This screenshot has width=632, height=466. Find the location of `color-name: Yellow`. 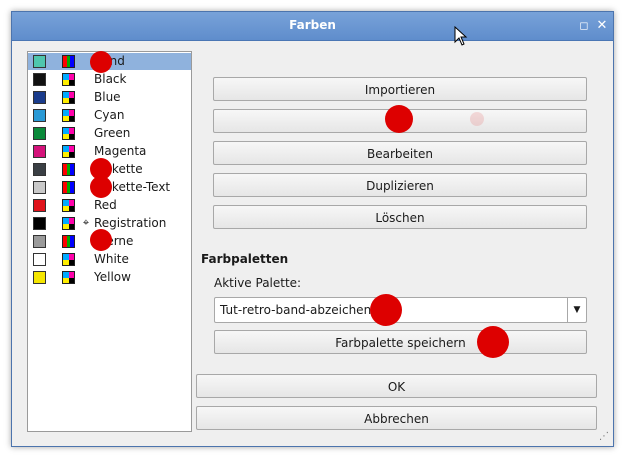

color-name: Yellow is located at coordinates (112, 277).